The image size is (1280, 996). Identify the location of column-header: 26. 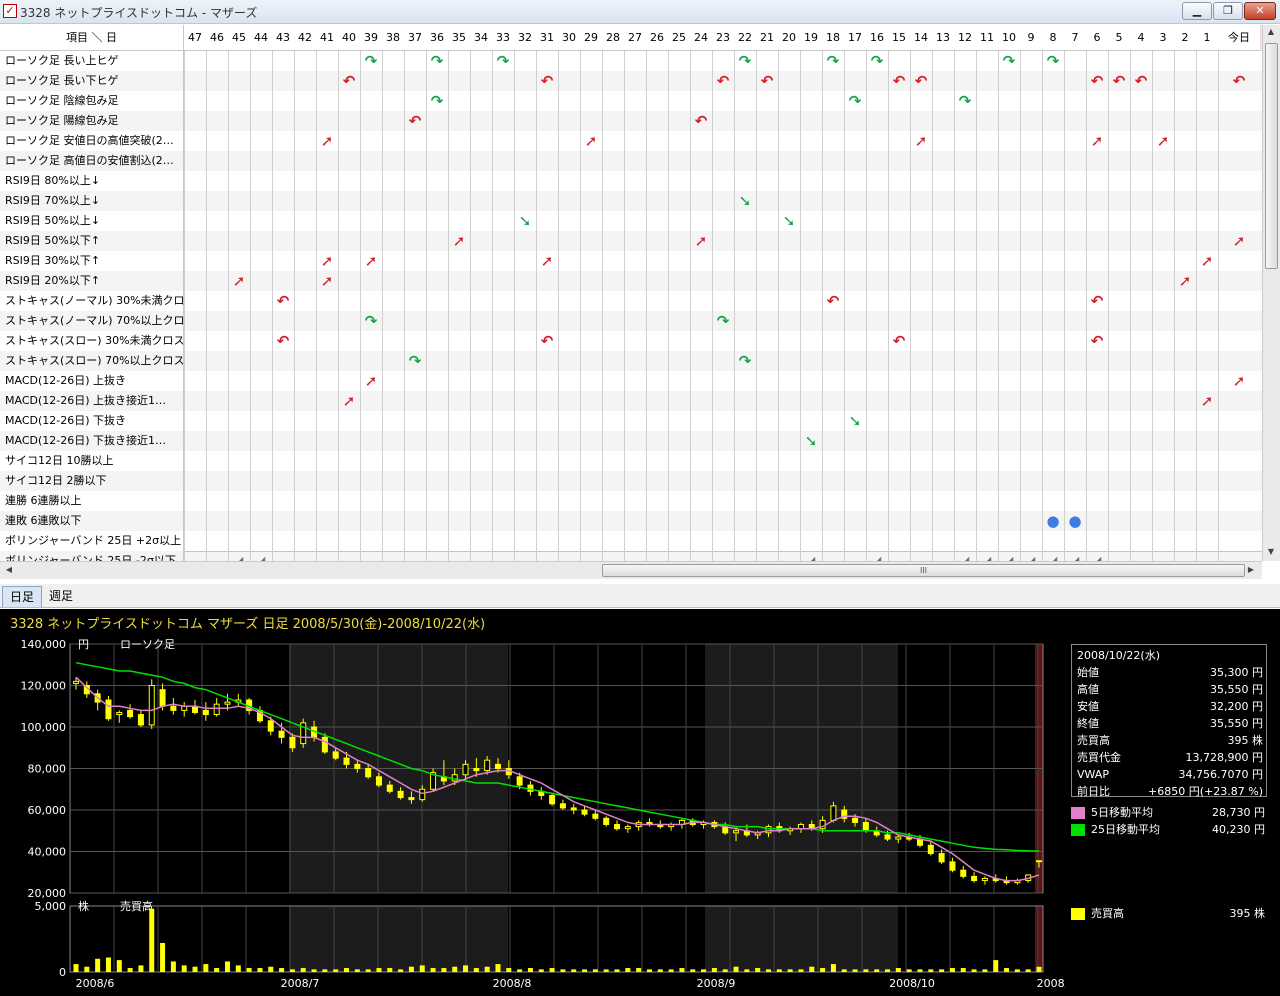
(657, 38).